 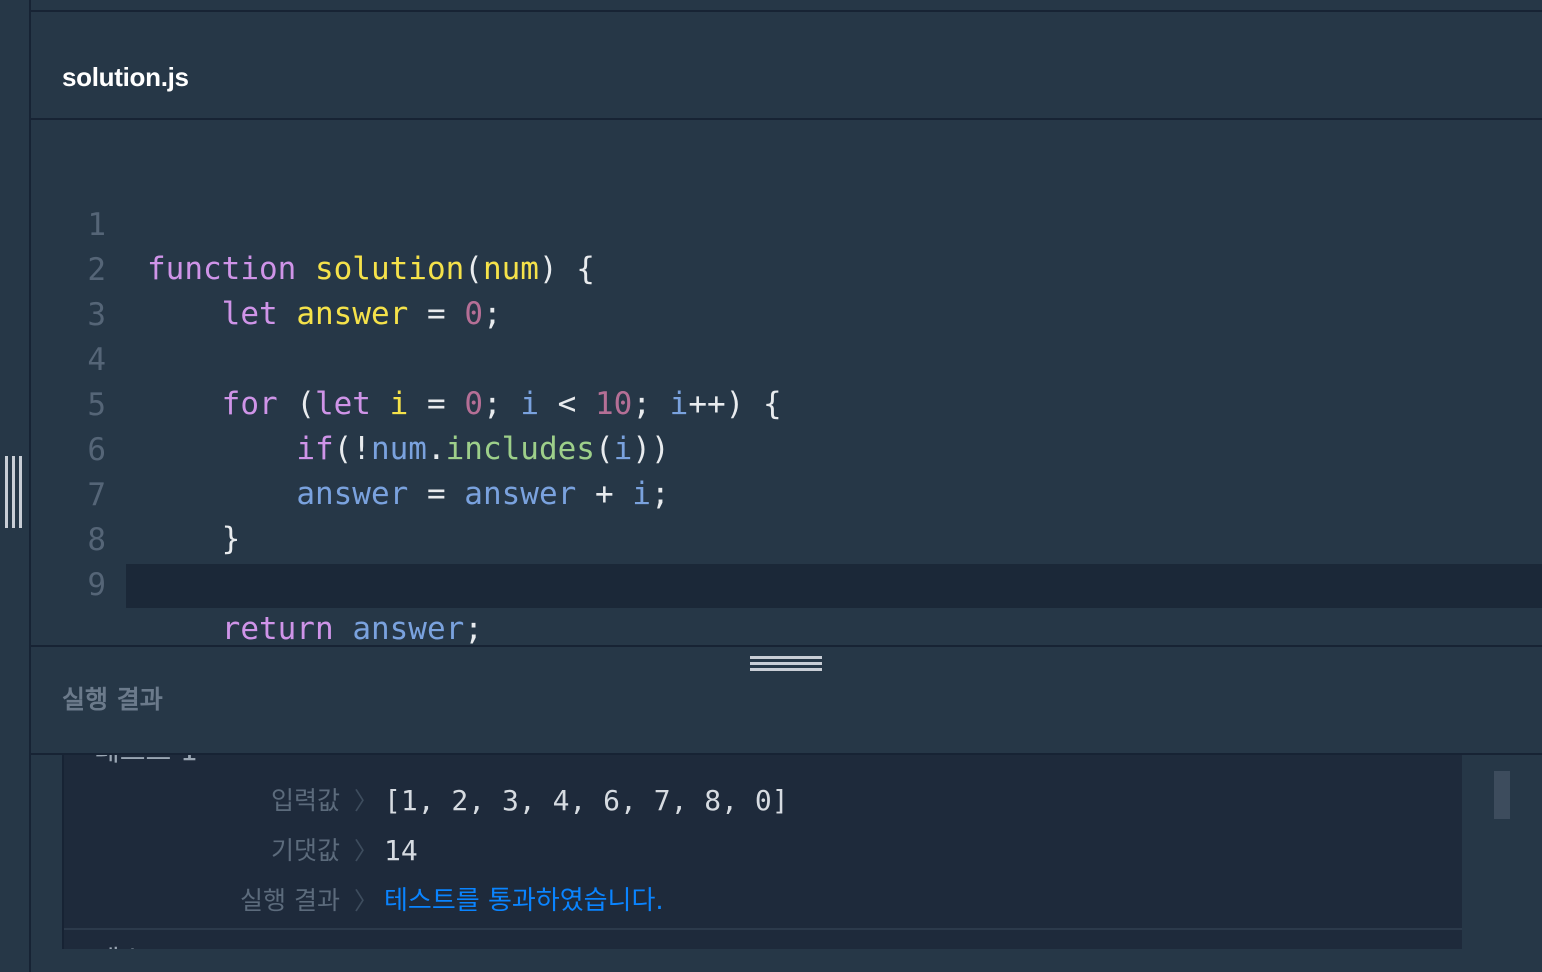 I want to click on test-case-label-partial: 테스트 2, so click(x=146, y=944).